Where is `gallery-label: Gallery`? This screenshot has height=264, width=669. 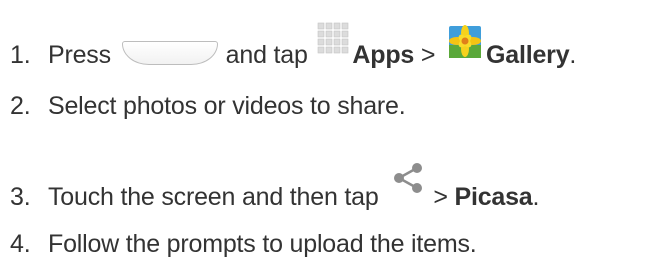 gallery-label: Gallery is located at coordinates (528, 55).